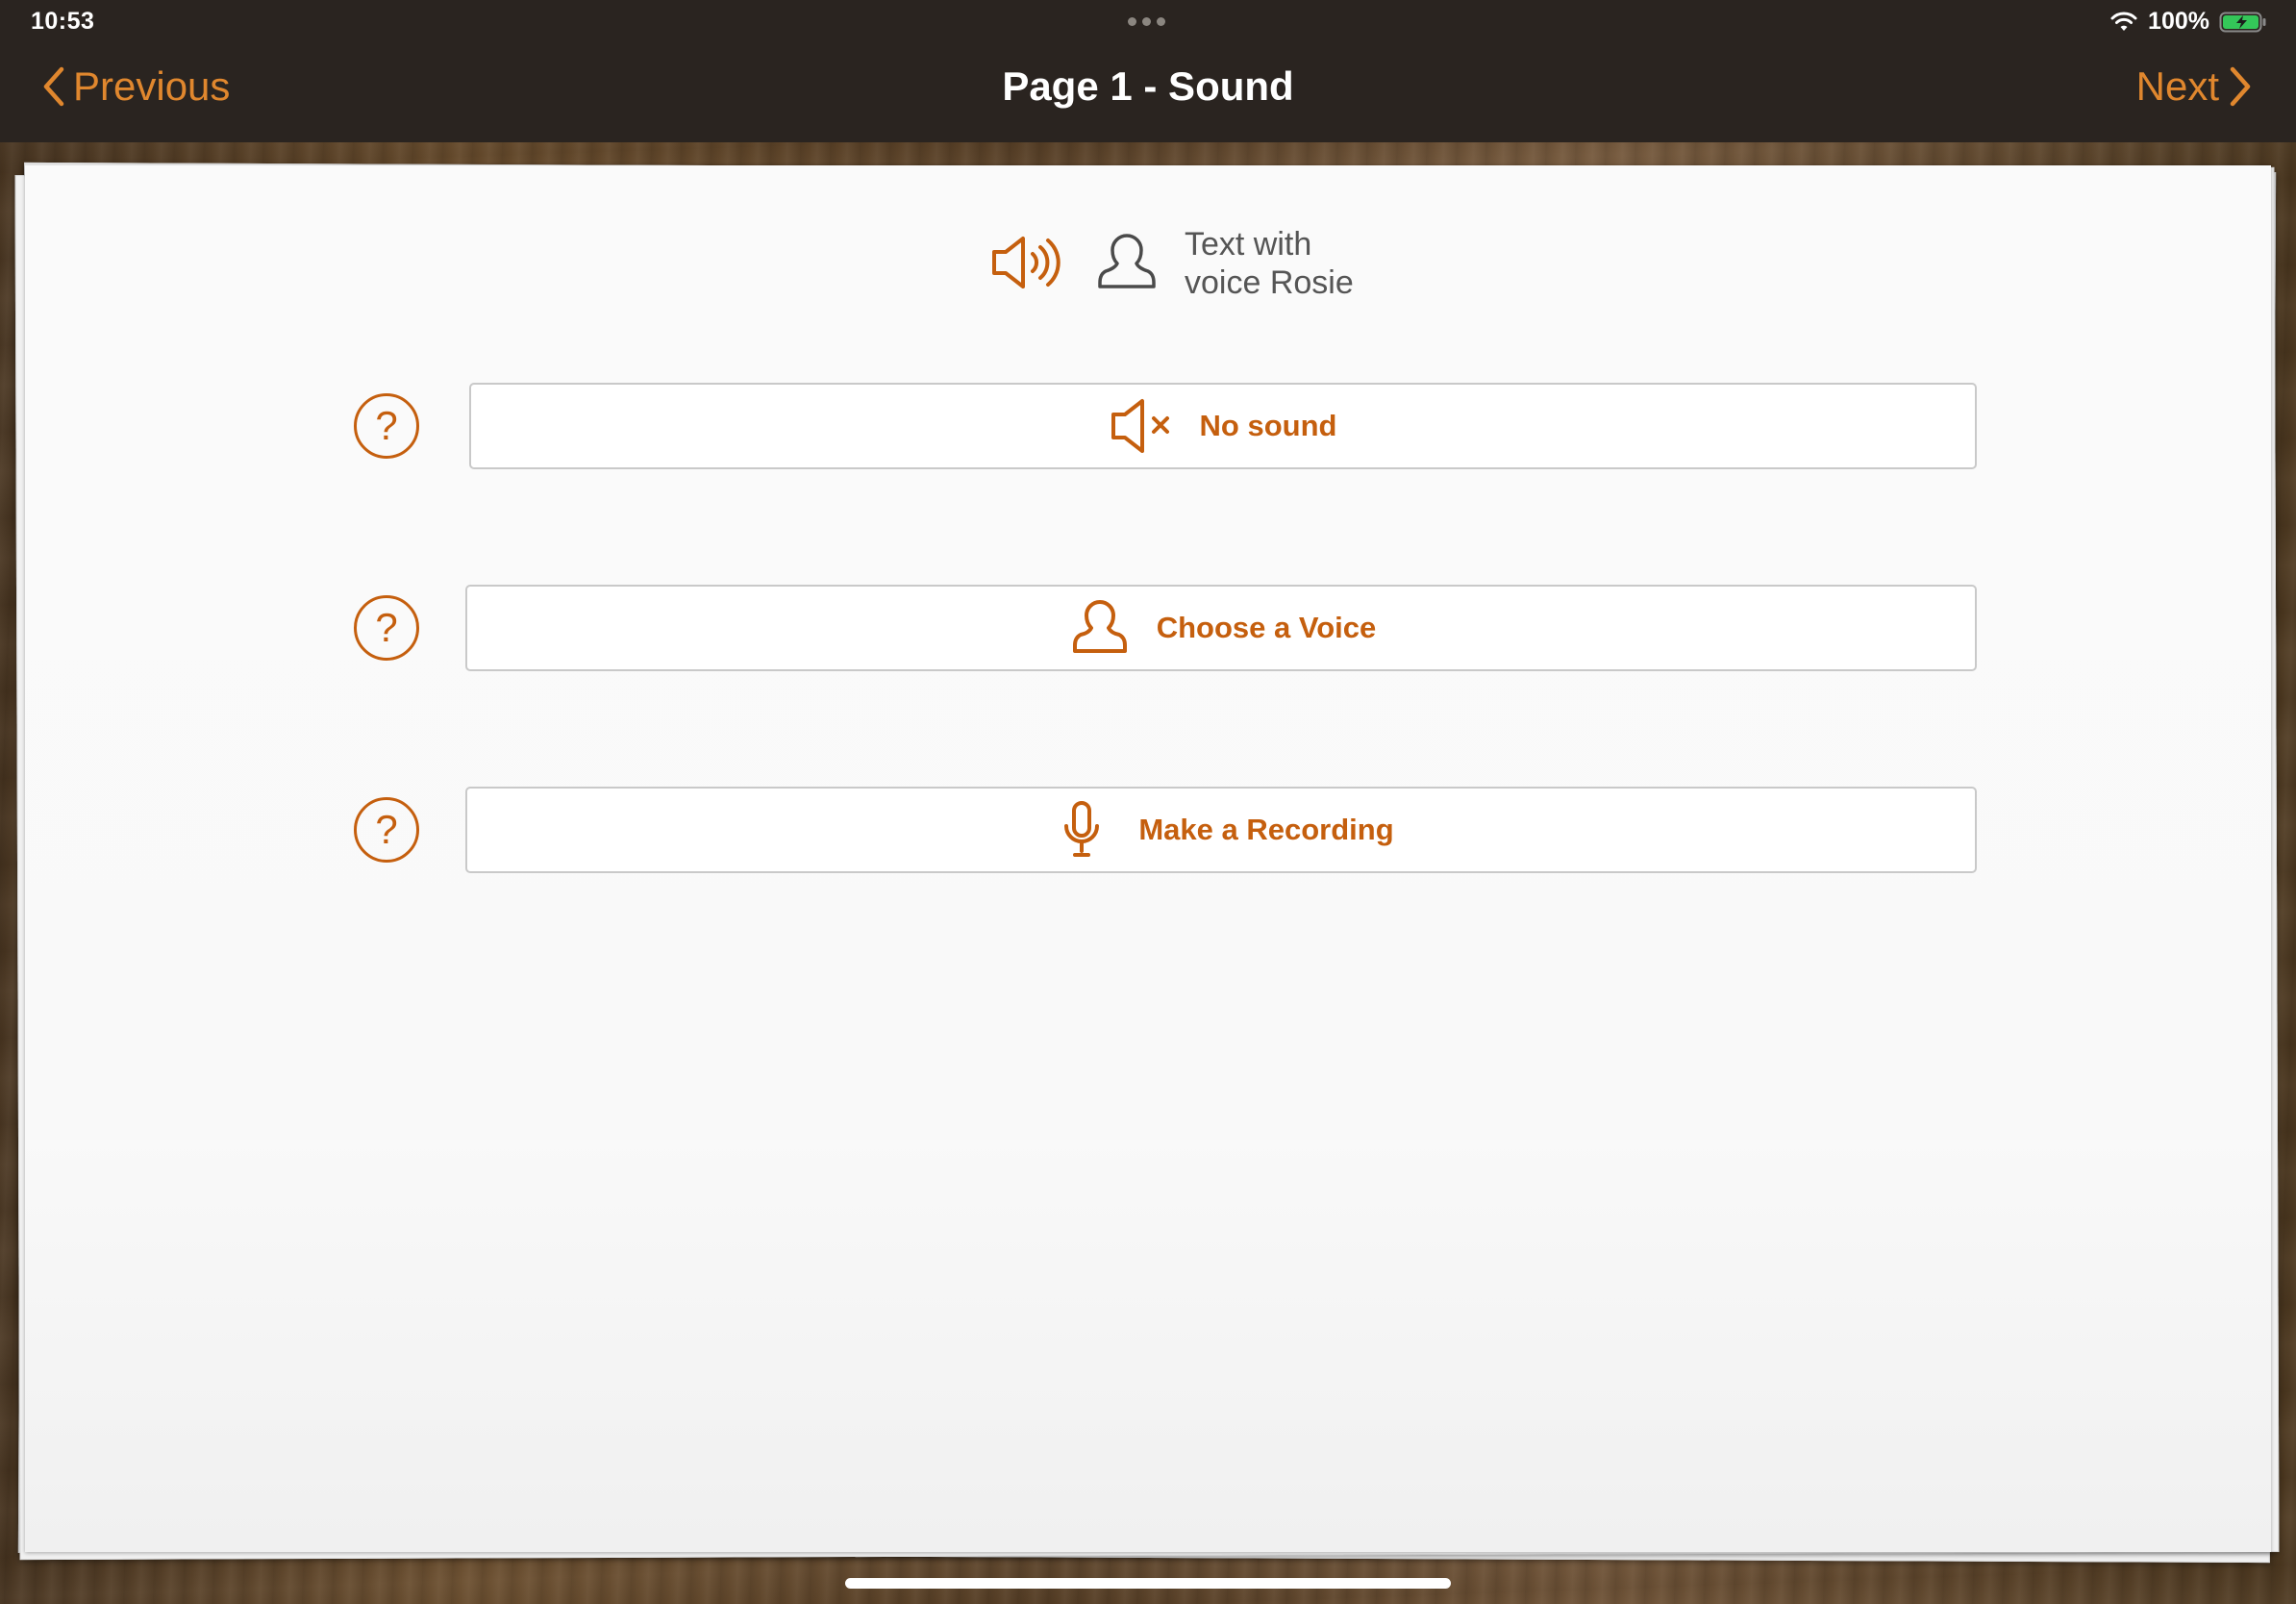  Describe the element at coordinates (2123, 21) in the screenshot. I see `wifi-icon` at that location.